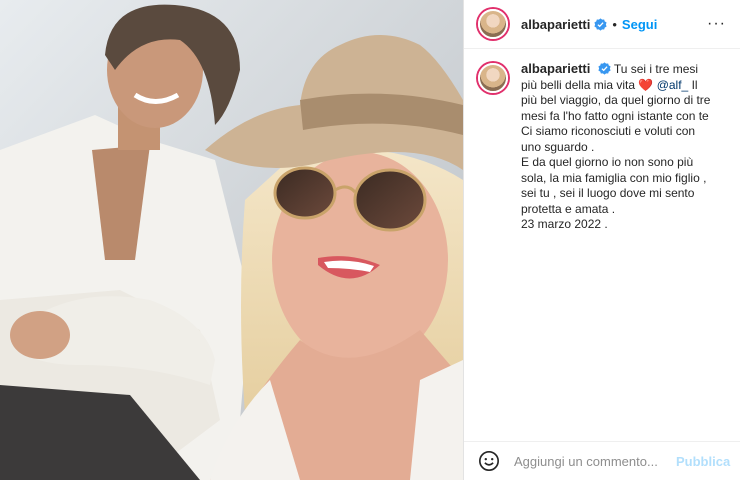 Image resolution: width=740 pixels, height=480 pixels. What do you see at coordinates (716, 24) in the screenshot?
I see `more-options-icon: ···` at bounding box center [716, 24].